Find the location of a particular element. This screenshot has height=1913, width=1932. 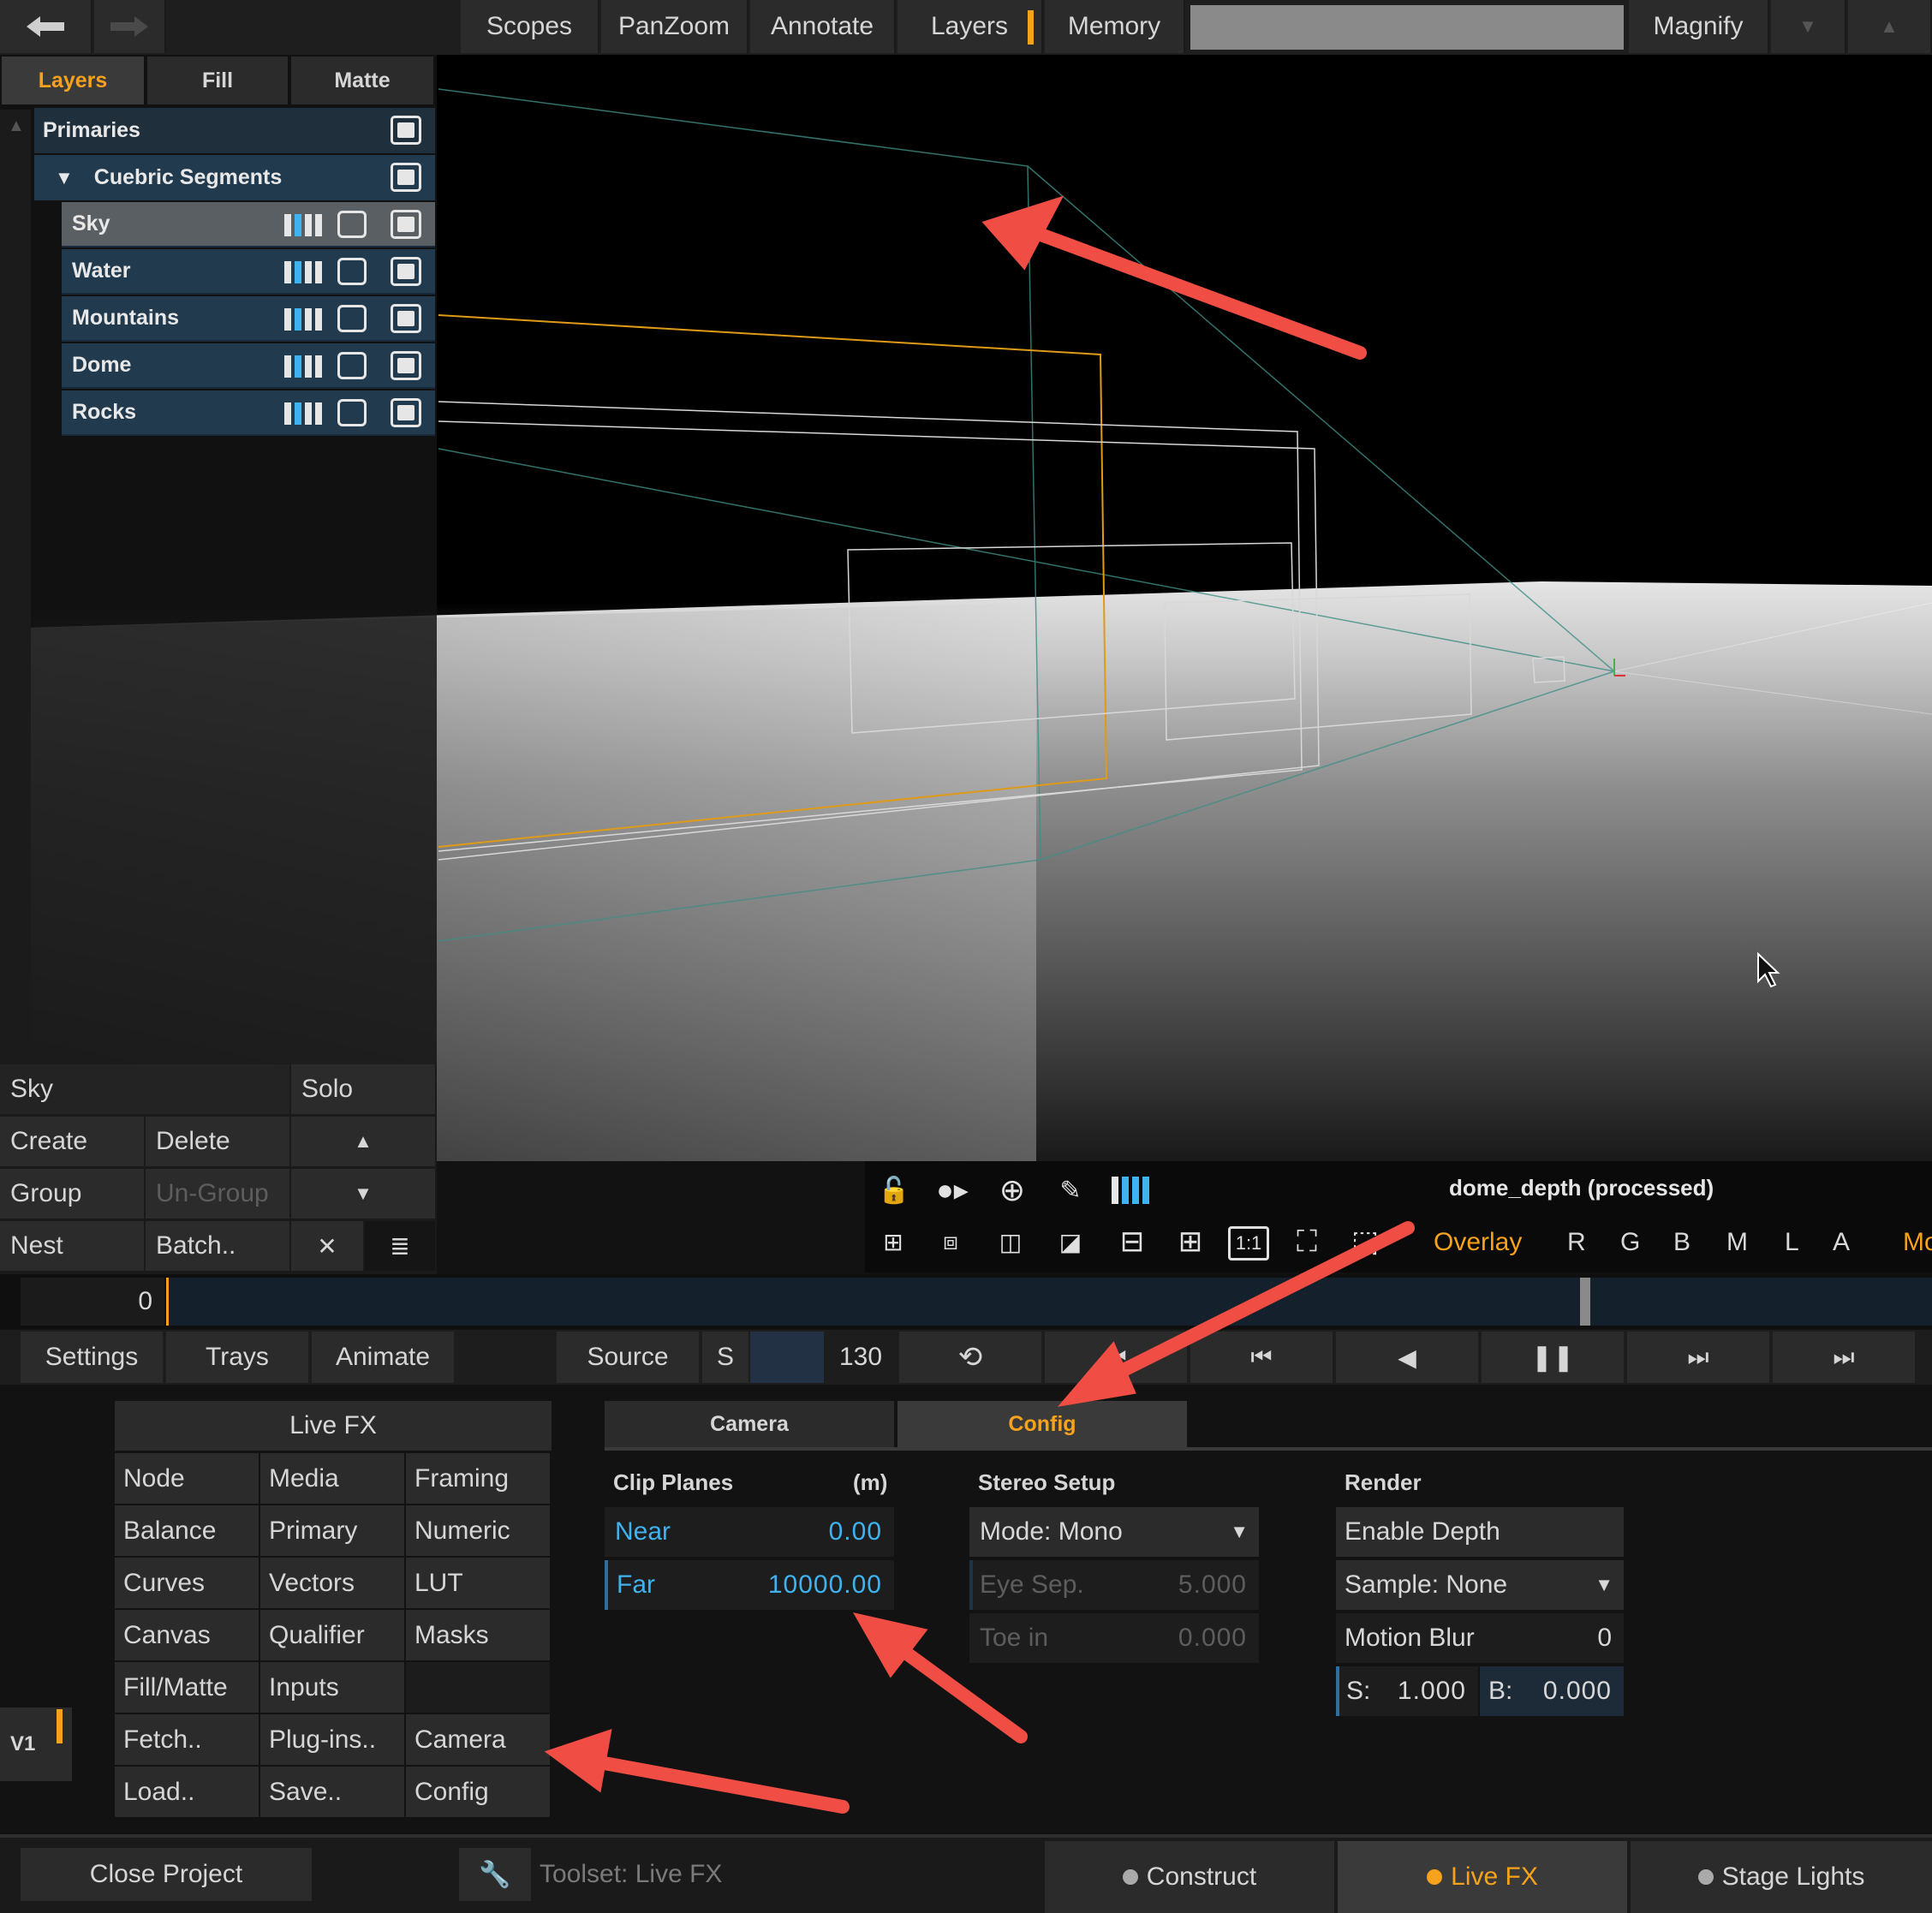

fit-icon: ⛶ is located at coordinates (1306, 1242).